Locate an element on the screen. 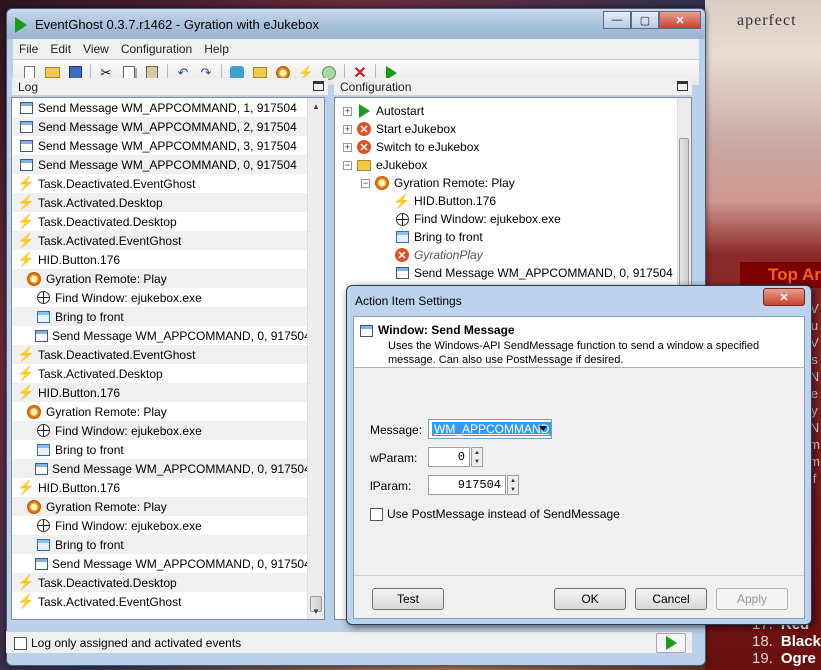  menu-edit: Edit is located at coordinates (60, 49).